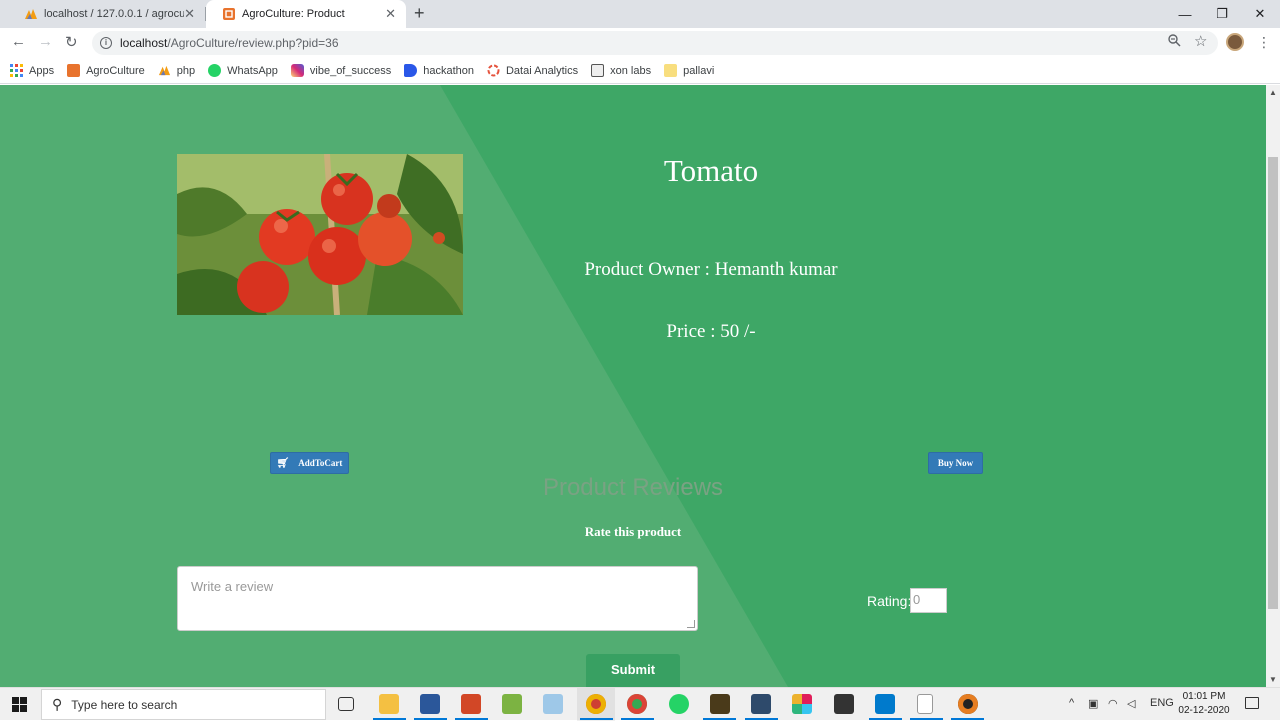  I want to click on media-player-icon, so click(968, 704).